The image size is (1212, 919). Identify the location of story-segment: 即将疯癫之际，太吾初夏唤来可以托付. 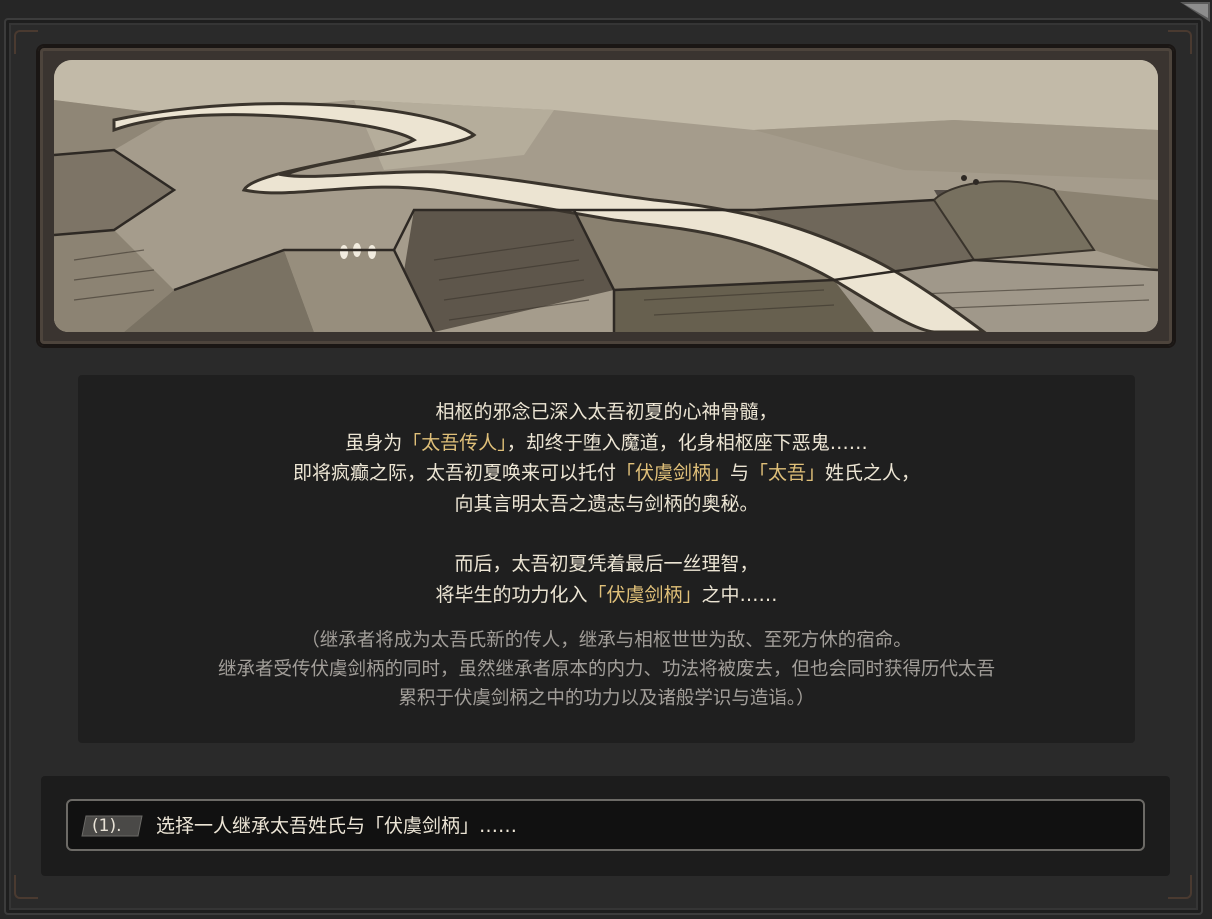
(454, 473).